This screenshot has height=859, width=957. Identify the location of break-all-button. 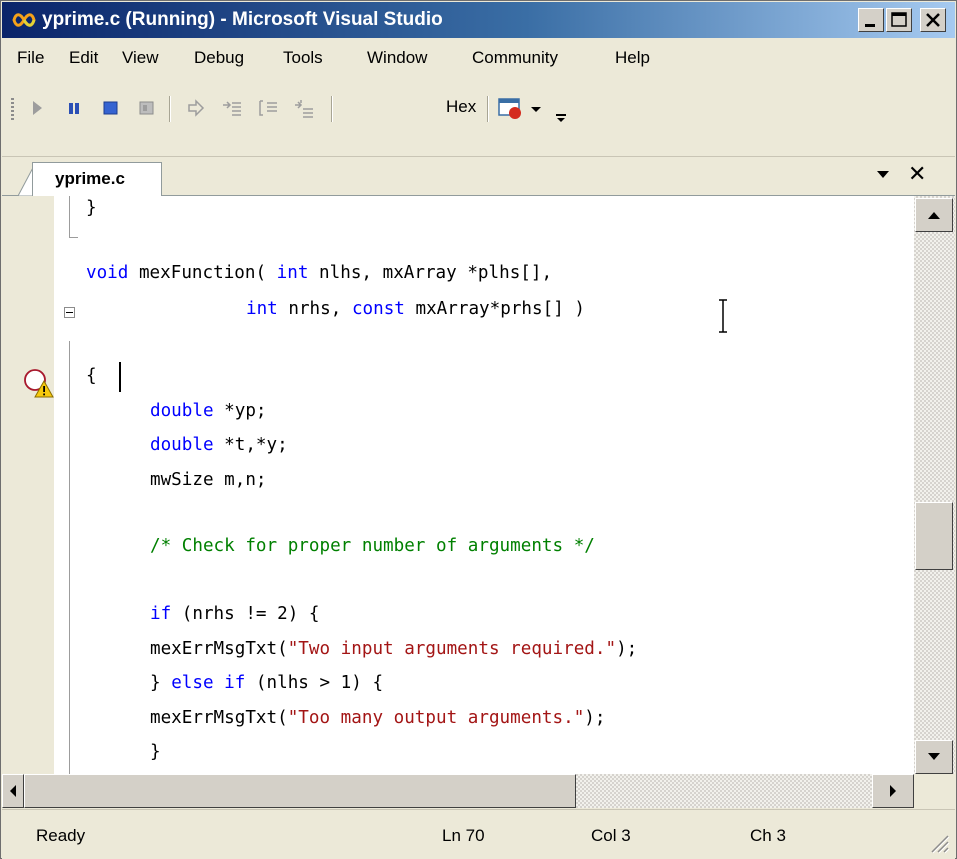
(74, 108).